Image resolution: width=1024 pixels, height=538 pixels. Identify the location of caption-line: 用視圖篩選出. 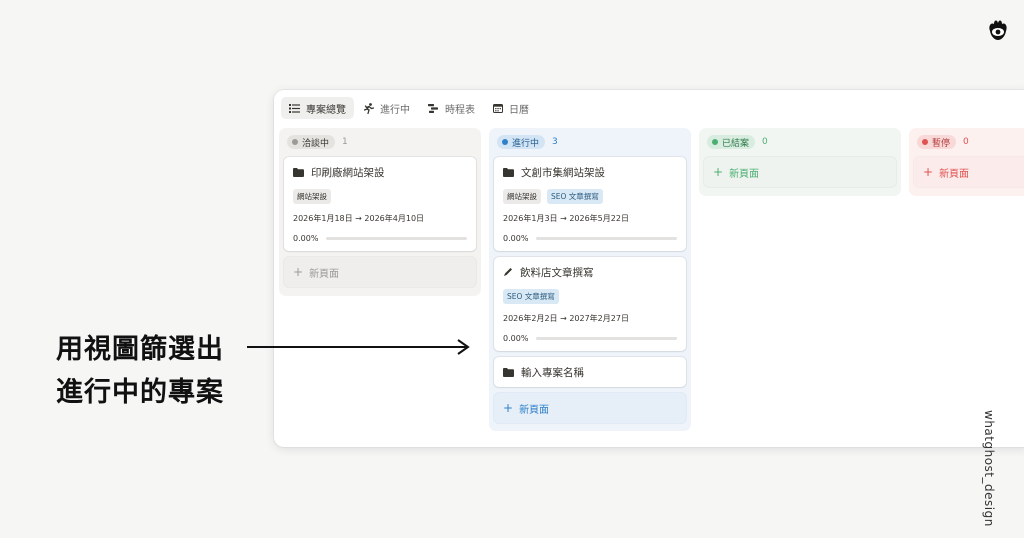
(140, 349).